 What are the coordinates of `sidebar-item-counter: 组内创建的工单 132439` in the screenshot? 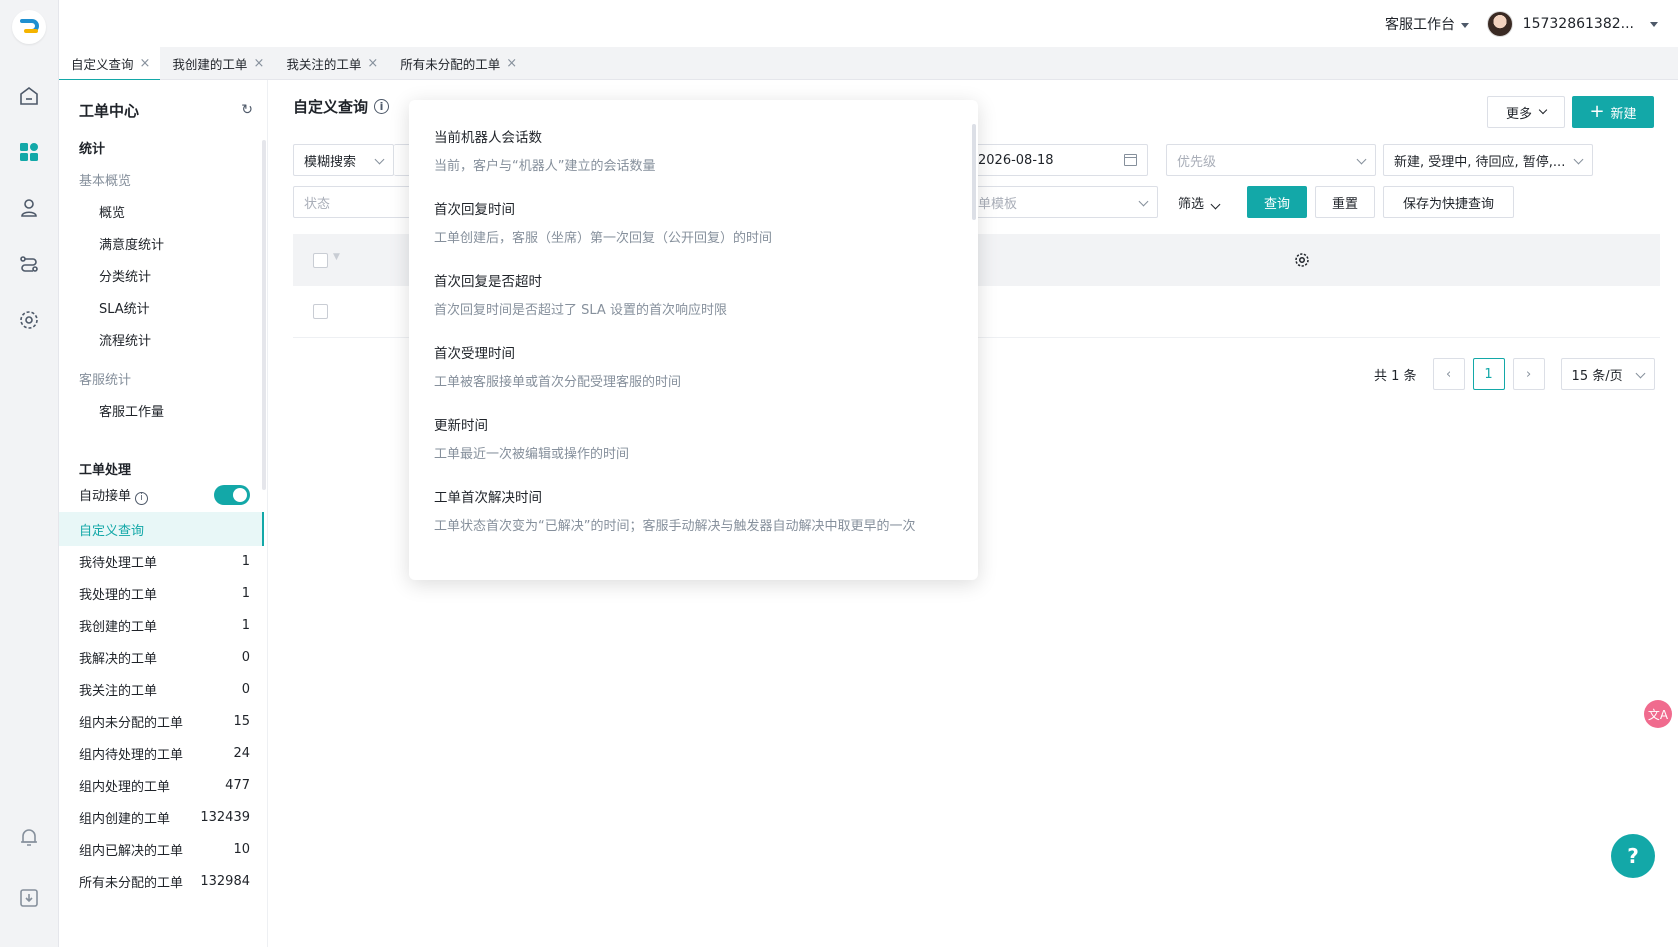 It's located at (161, 817).